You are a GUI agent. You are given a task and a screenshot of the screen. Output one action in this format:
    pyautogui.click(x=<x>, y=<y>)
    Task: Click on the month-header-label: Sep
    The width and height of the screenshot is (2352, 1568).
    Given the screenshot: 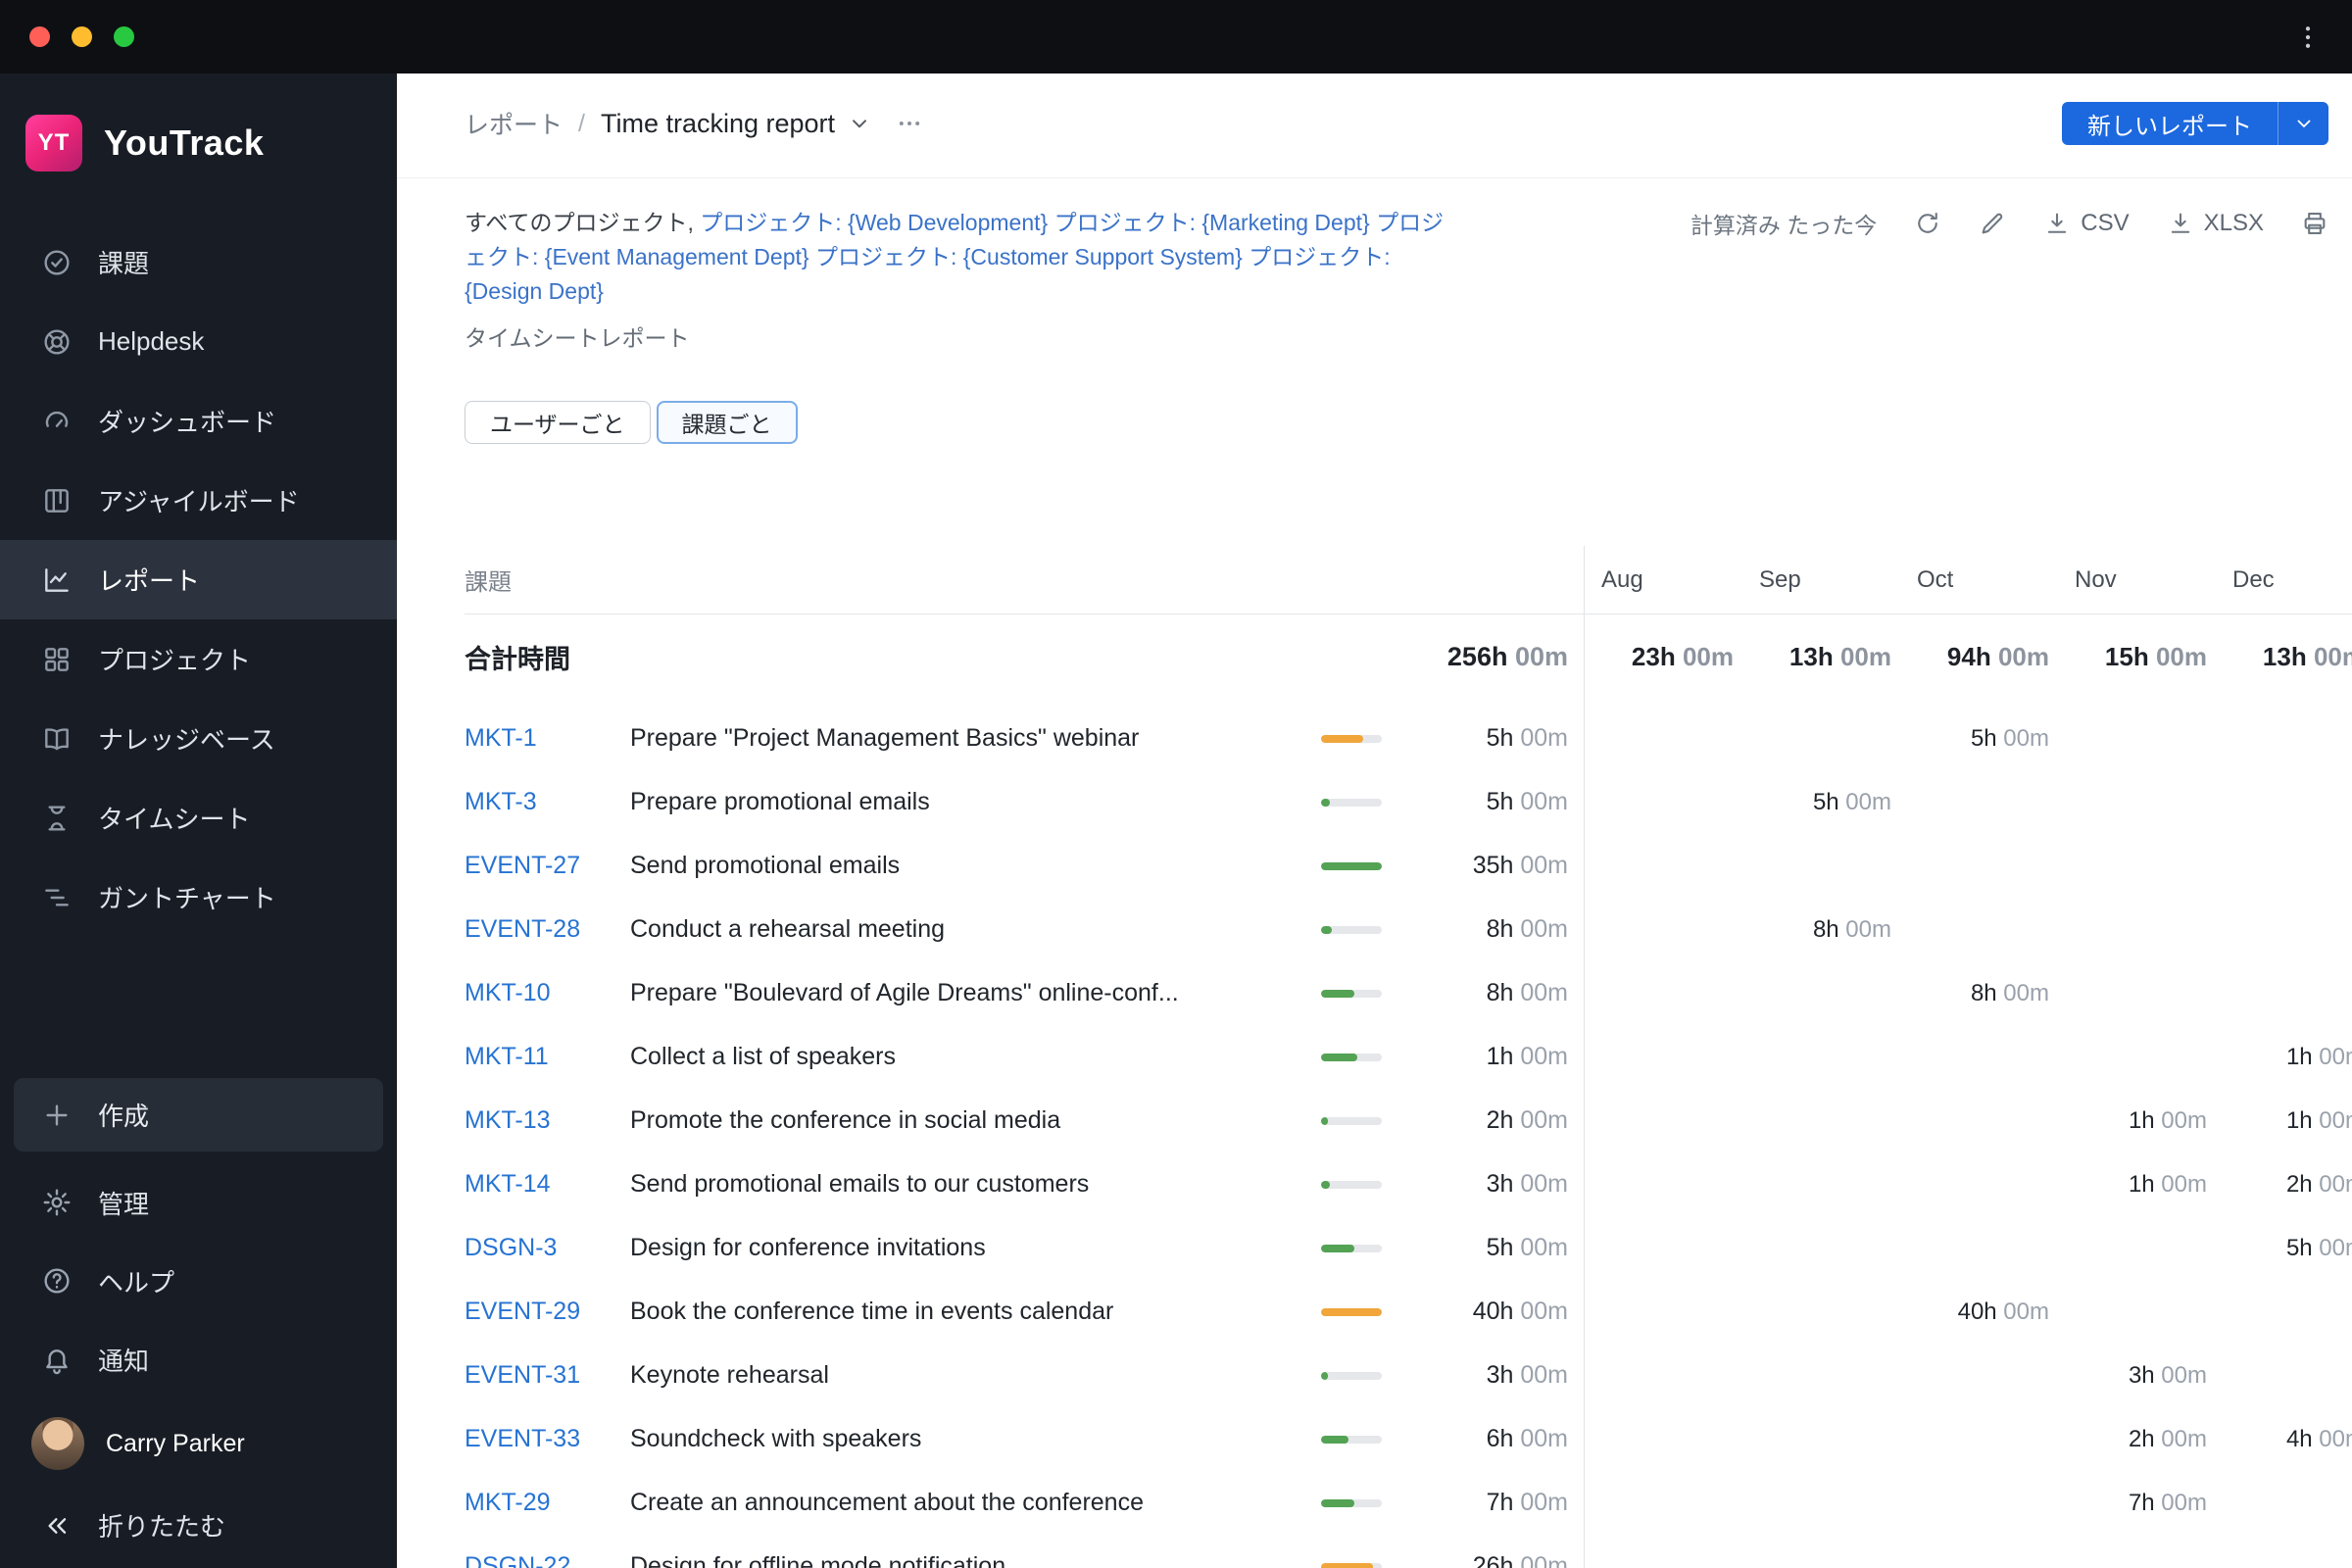 What is the action you would take?
    pyautogui.click(x=1780, y=579)
    